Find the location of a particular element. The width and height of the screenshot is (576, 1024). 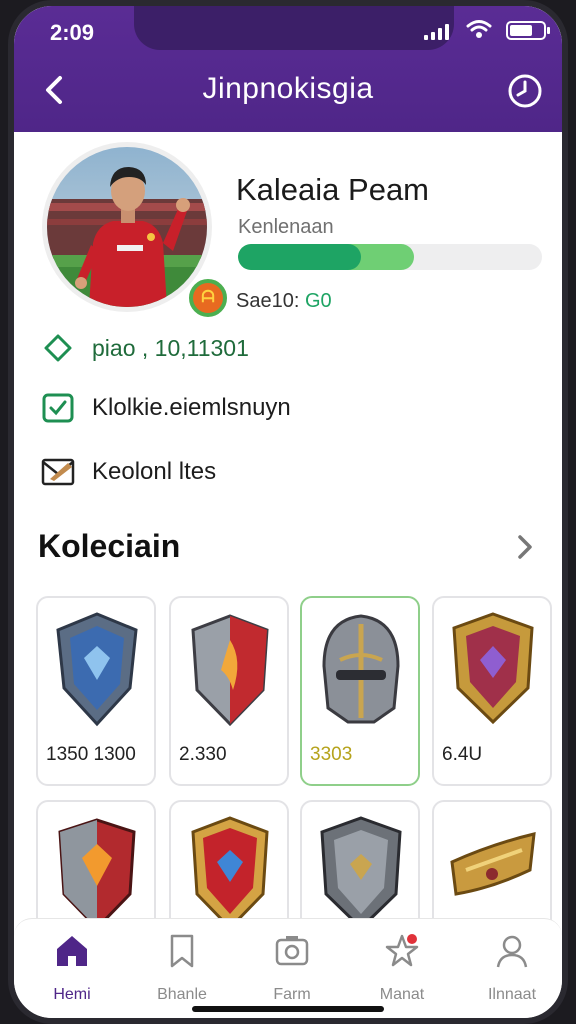

camera-icon is located at coordinates (292, 951).